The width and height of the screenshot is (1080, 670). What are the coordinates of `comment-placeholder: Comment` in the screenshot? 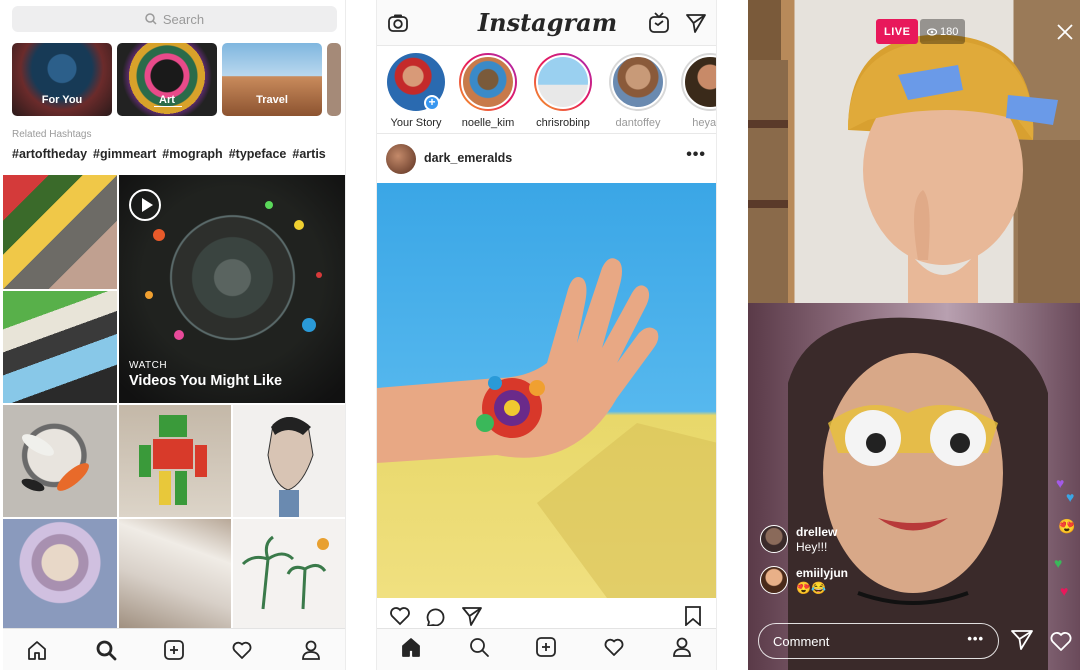 It's located at (801, 641).